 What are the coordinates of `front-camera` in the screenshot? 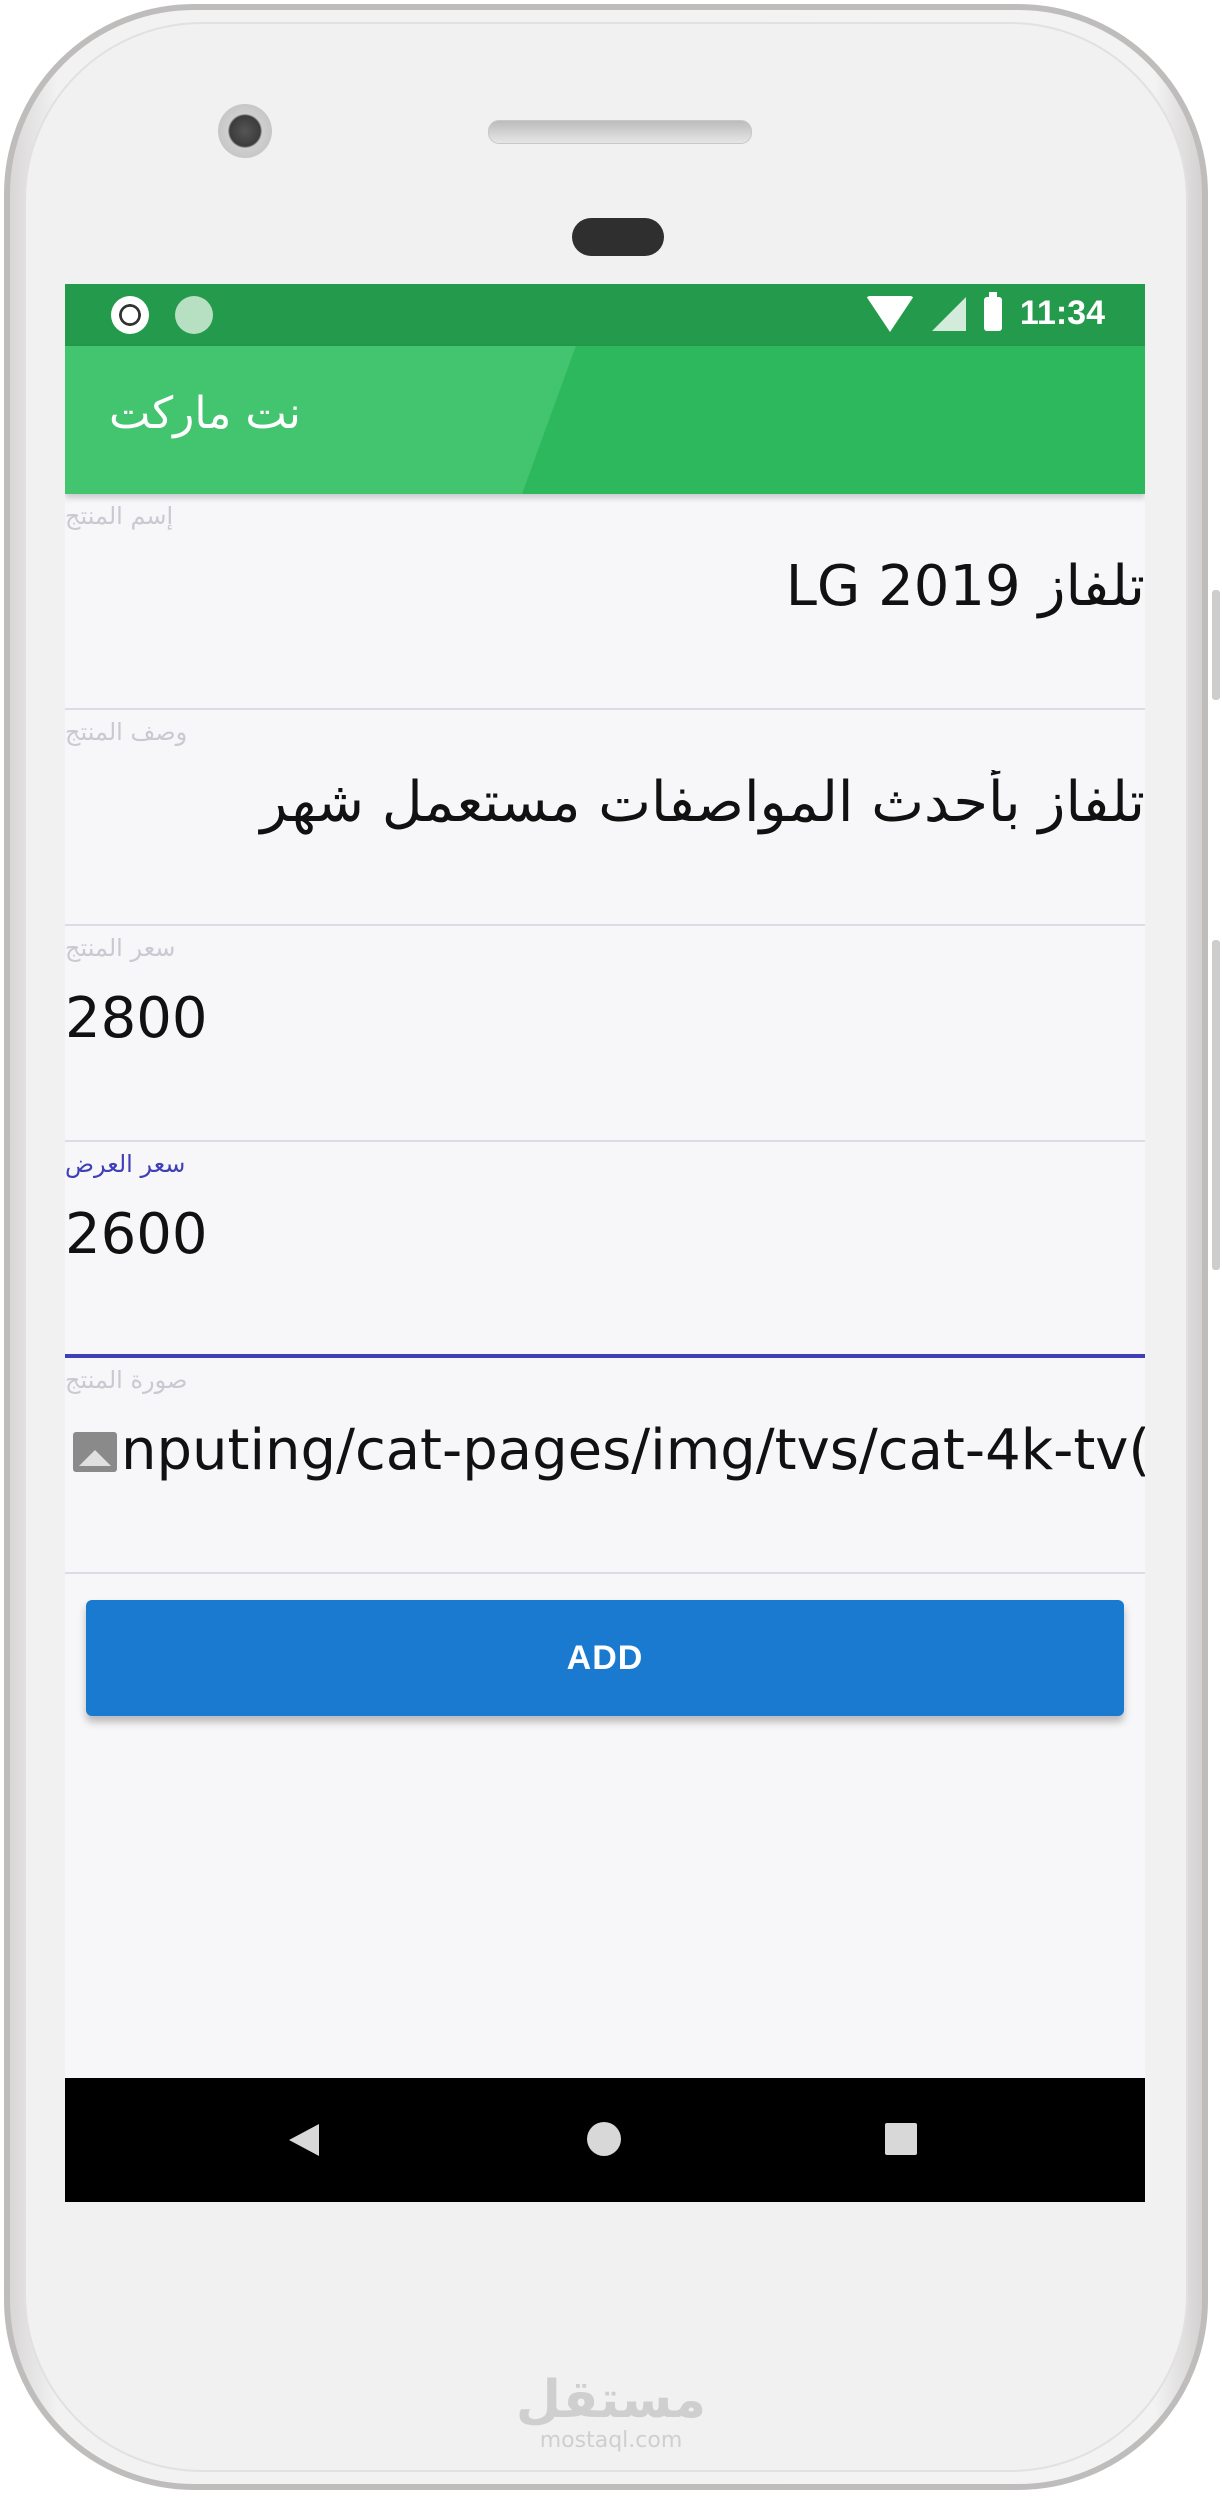 It's located at (245, 131).